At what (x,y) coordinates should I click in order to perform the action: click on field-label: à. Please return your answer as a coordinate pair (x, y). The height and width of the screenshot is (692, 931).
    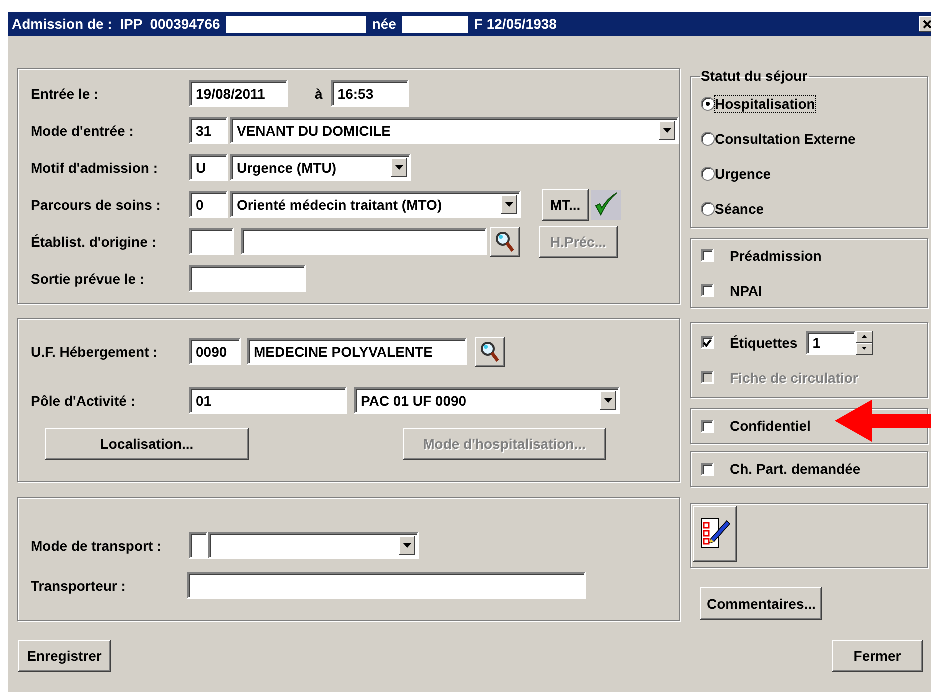
    Looking at the image, I should click on (319, 94).